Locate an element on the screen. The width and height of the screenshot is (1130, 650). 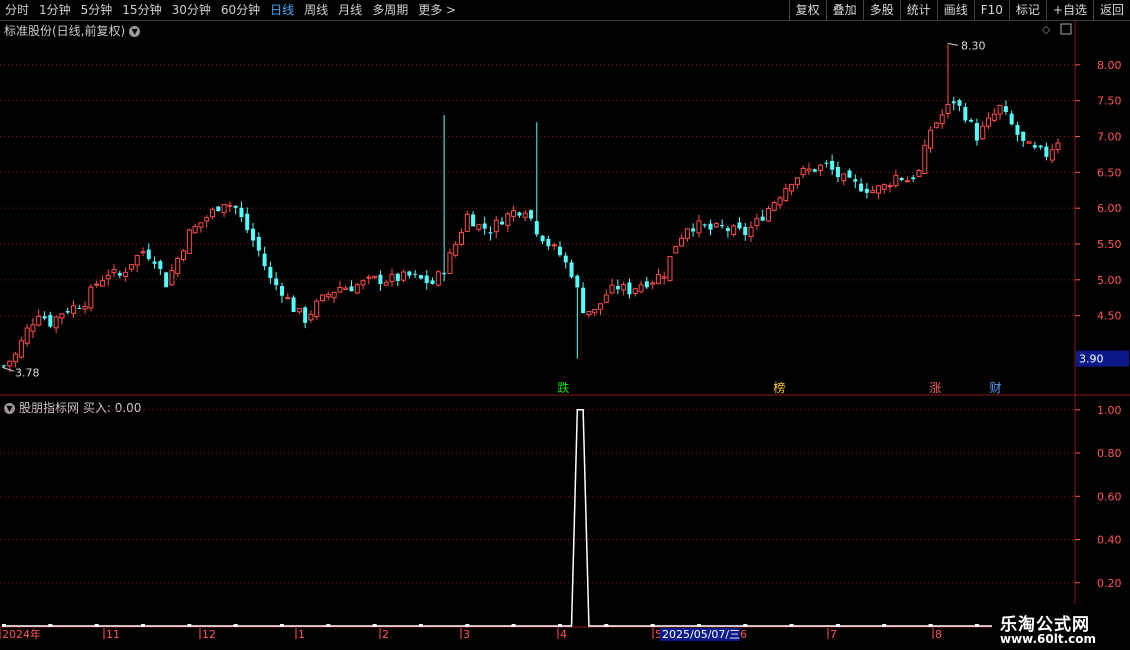
period-tab-2: 5分钟 is located at coordinates (97, 10).